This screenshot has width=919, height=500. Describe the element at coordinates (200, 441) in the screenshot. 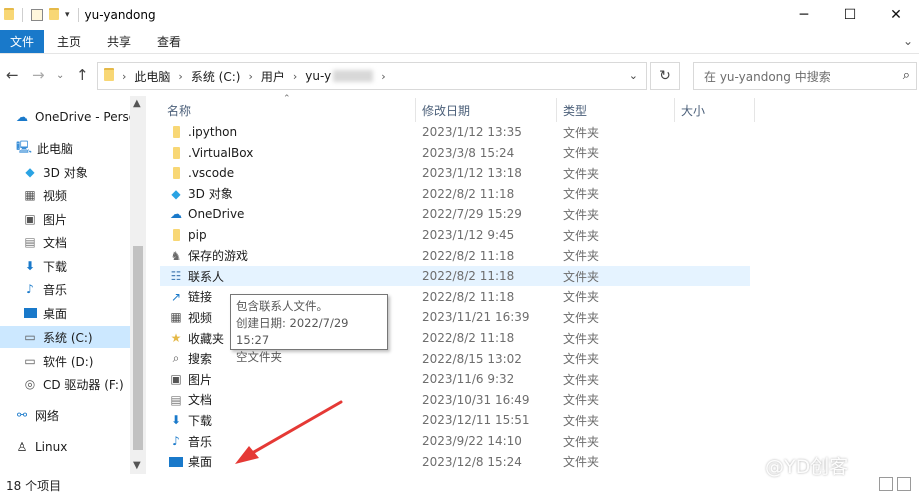

I see `file-name: 音乐` at that location.